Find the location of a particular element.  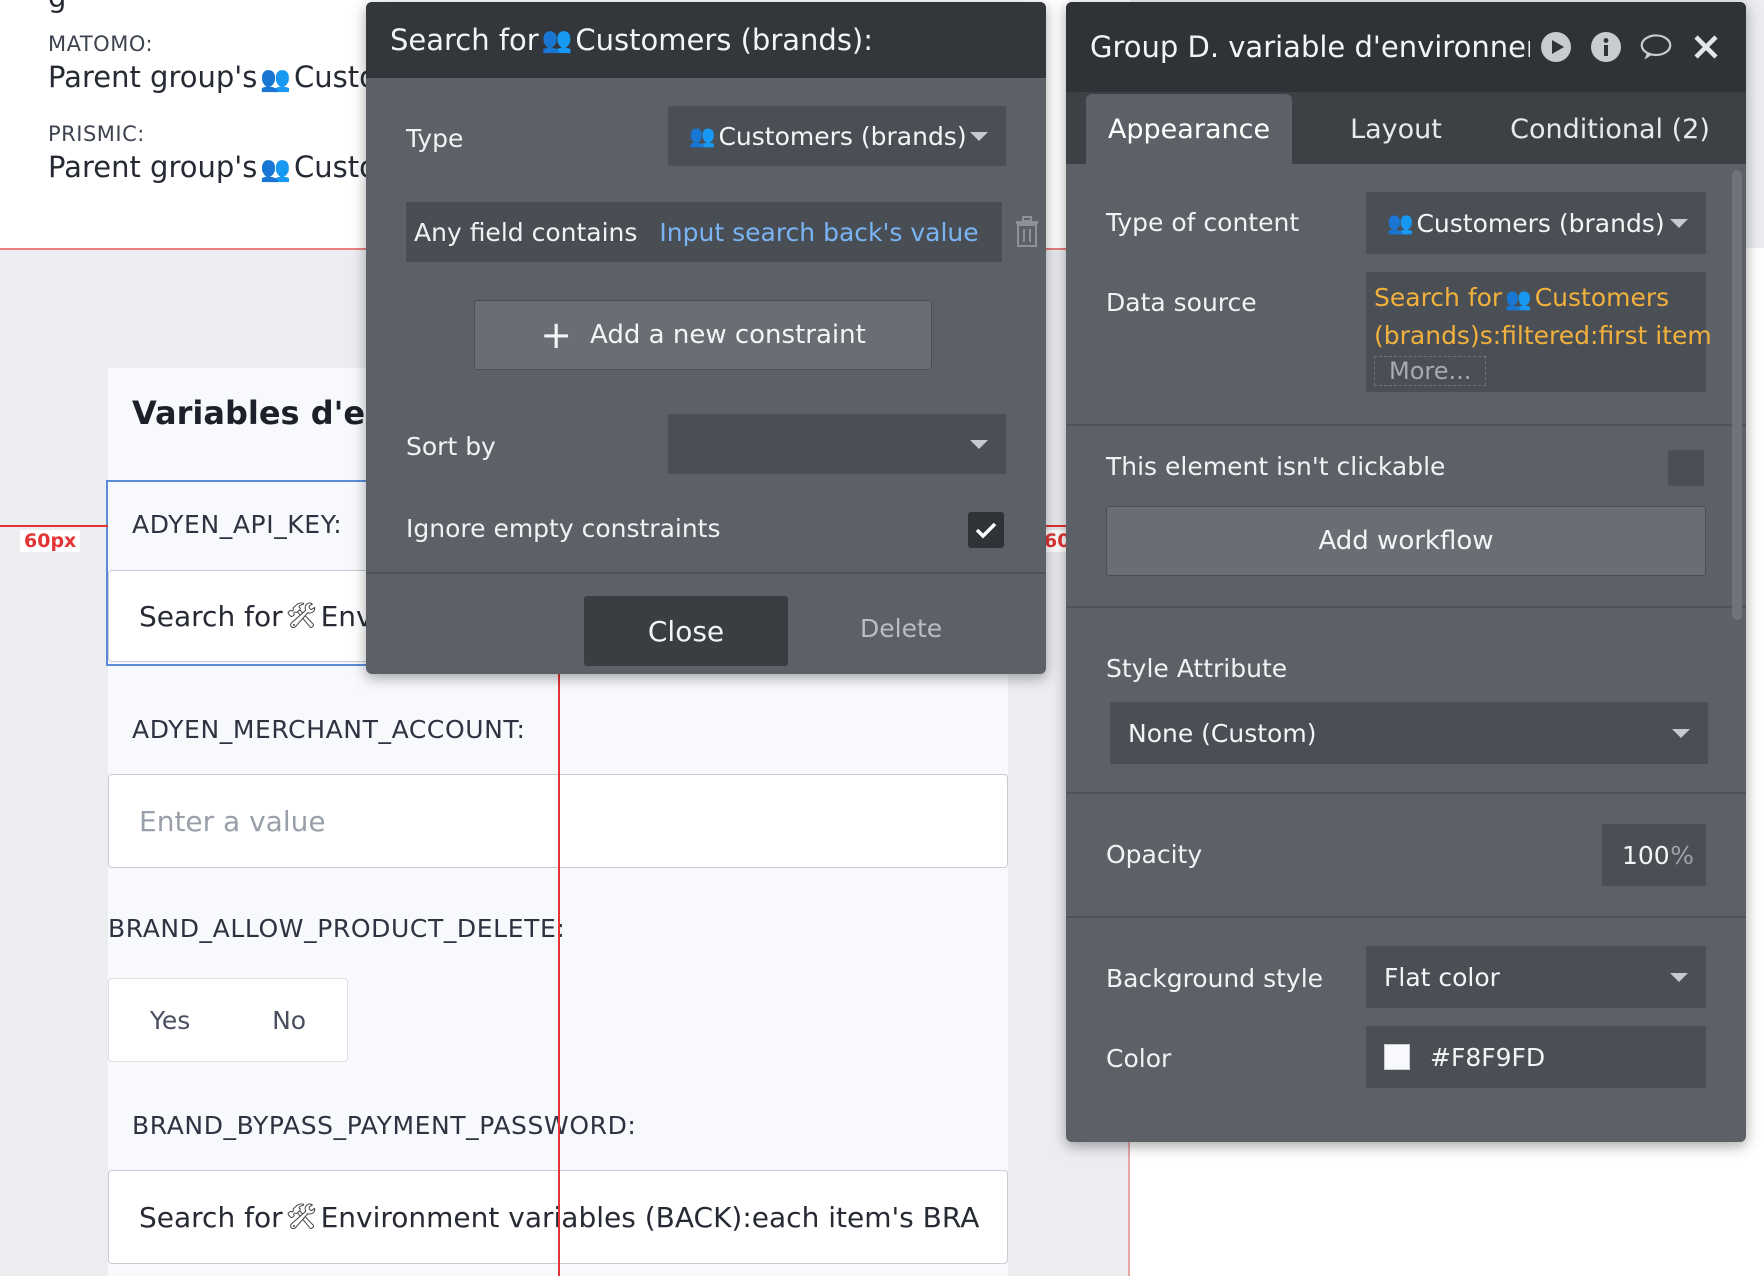

prismic-value: Parent group's 👥 Custo is located at coordinates (212, 167).